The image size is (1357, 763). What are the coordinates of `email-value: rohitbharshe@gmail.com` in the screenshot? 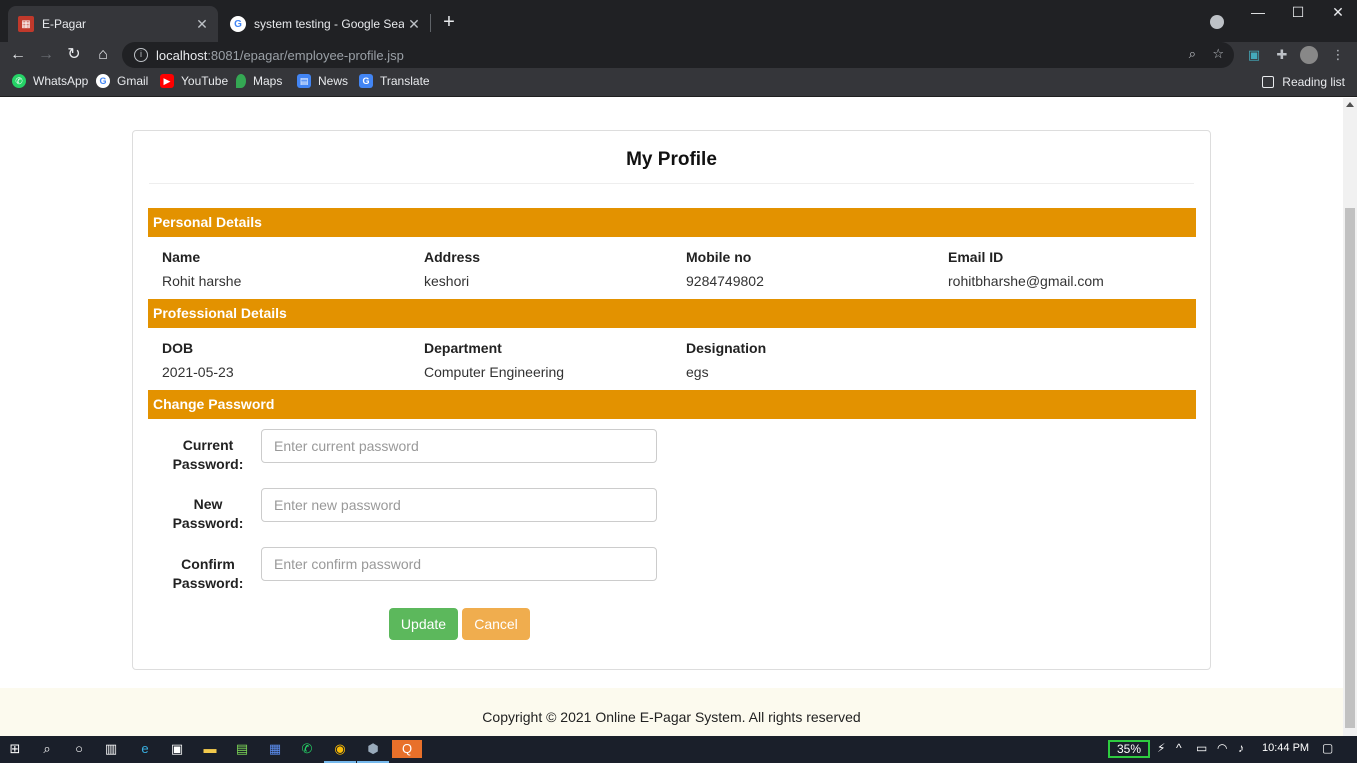 It's located at (1026, 281).